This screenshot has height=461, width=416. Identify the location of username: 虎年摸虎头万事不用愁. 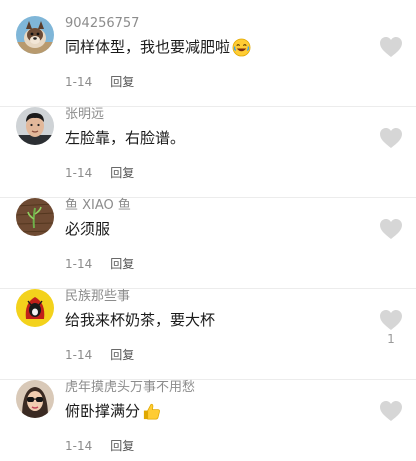
(130, 388).